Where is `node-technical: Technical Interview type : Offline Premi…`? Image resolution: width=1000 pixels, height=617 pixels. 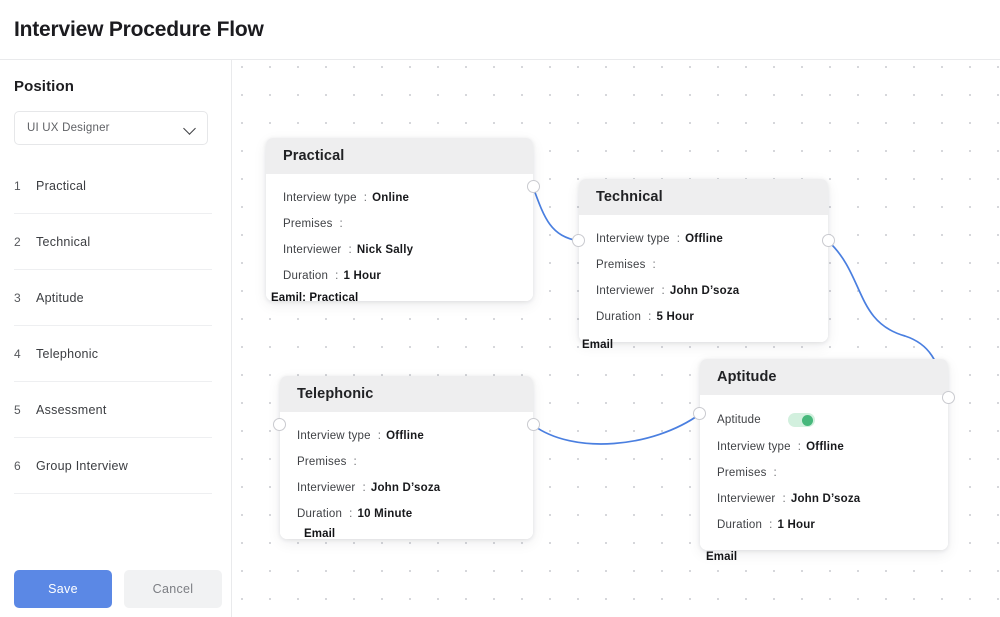 node-technical: Technical Interview type : Offline Premi… is located at coordinates (703, 260).